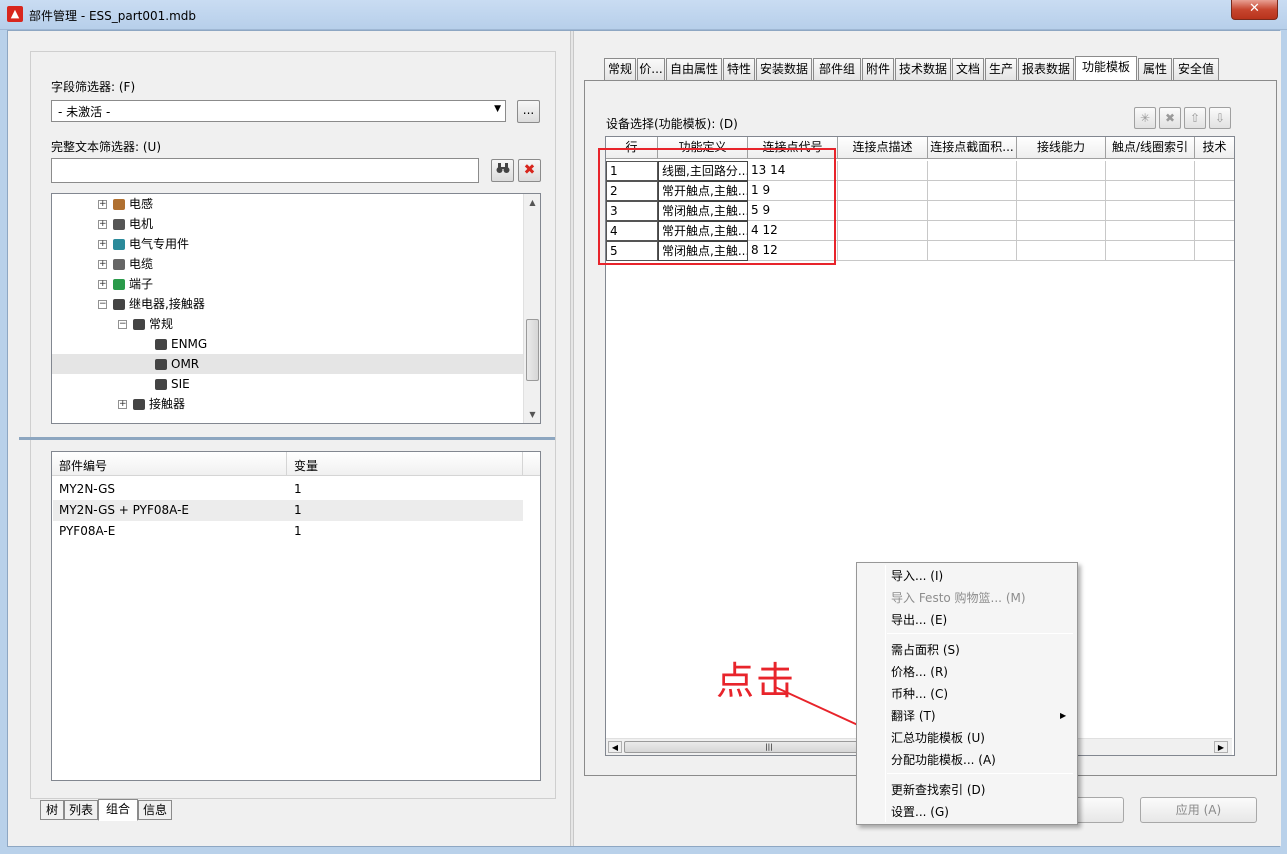  I want to click on menu-item-9: 更新查找索引 (D), so click(938, 790).